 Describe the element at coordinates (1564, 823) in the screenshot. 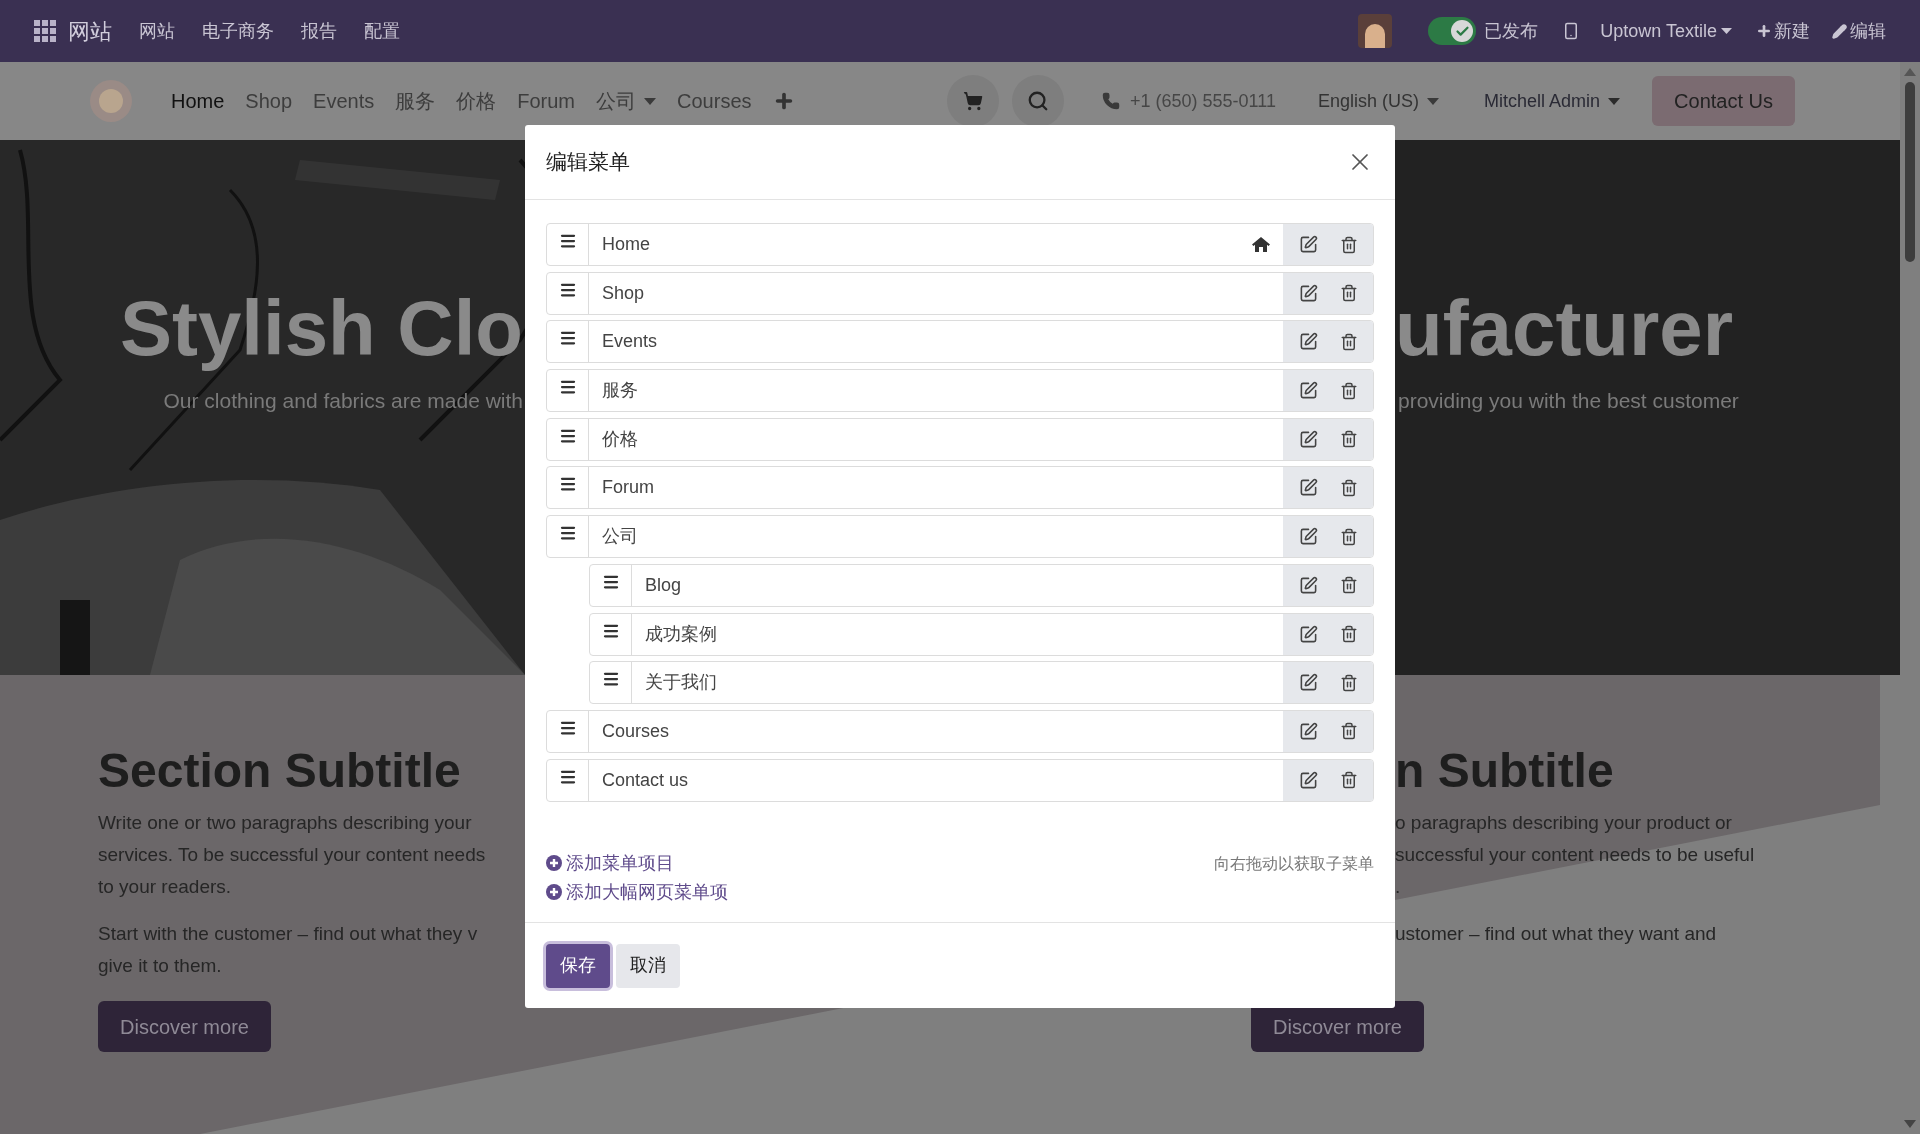

I see `paragraph-line: o paragraphs describing your product or` at that location.